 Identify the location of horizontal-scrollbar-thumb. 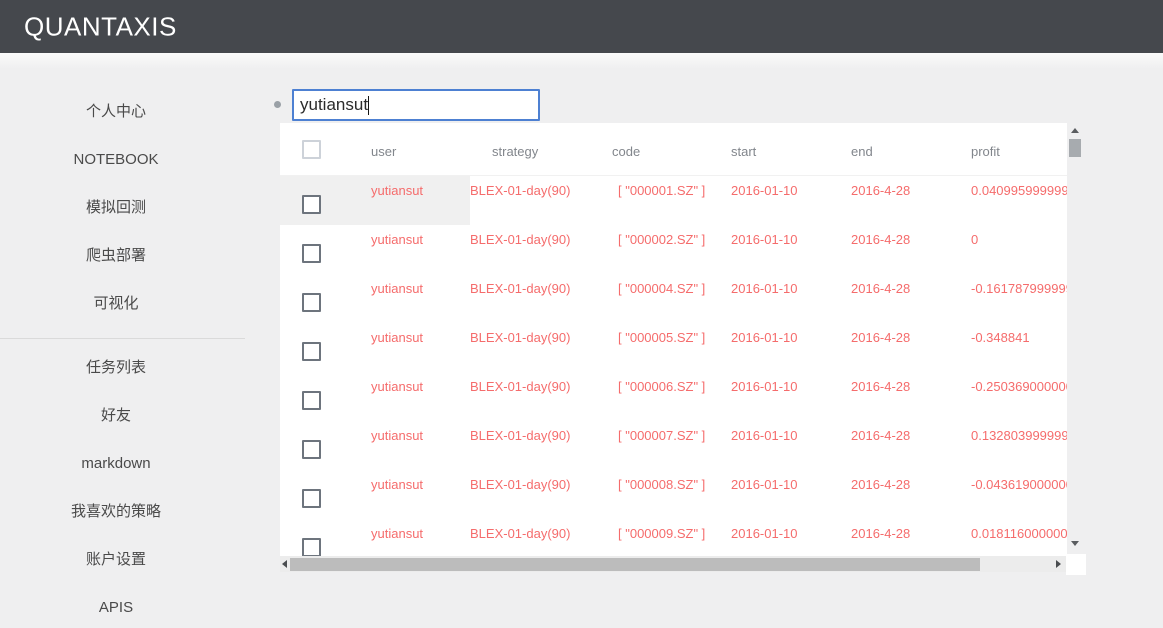
(635, 564).